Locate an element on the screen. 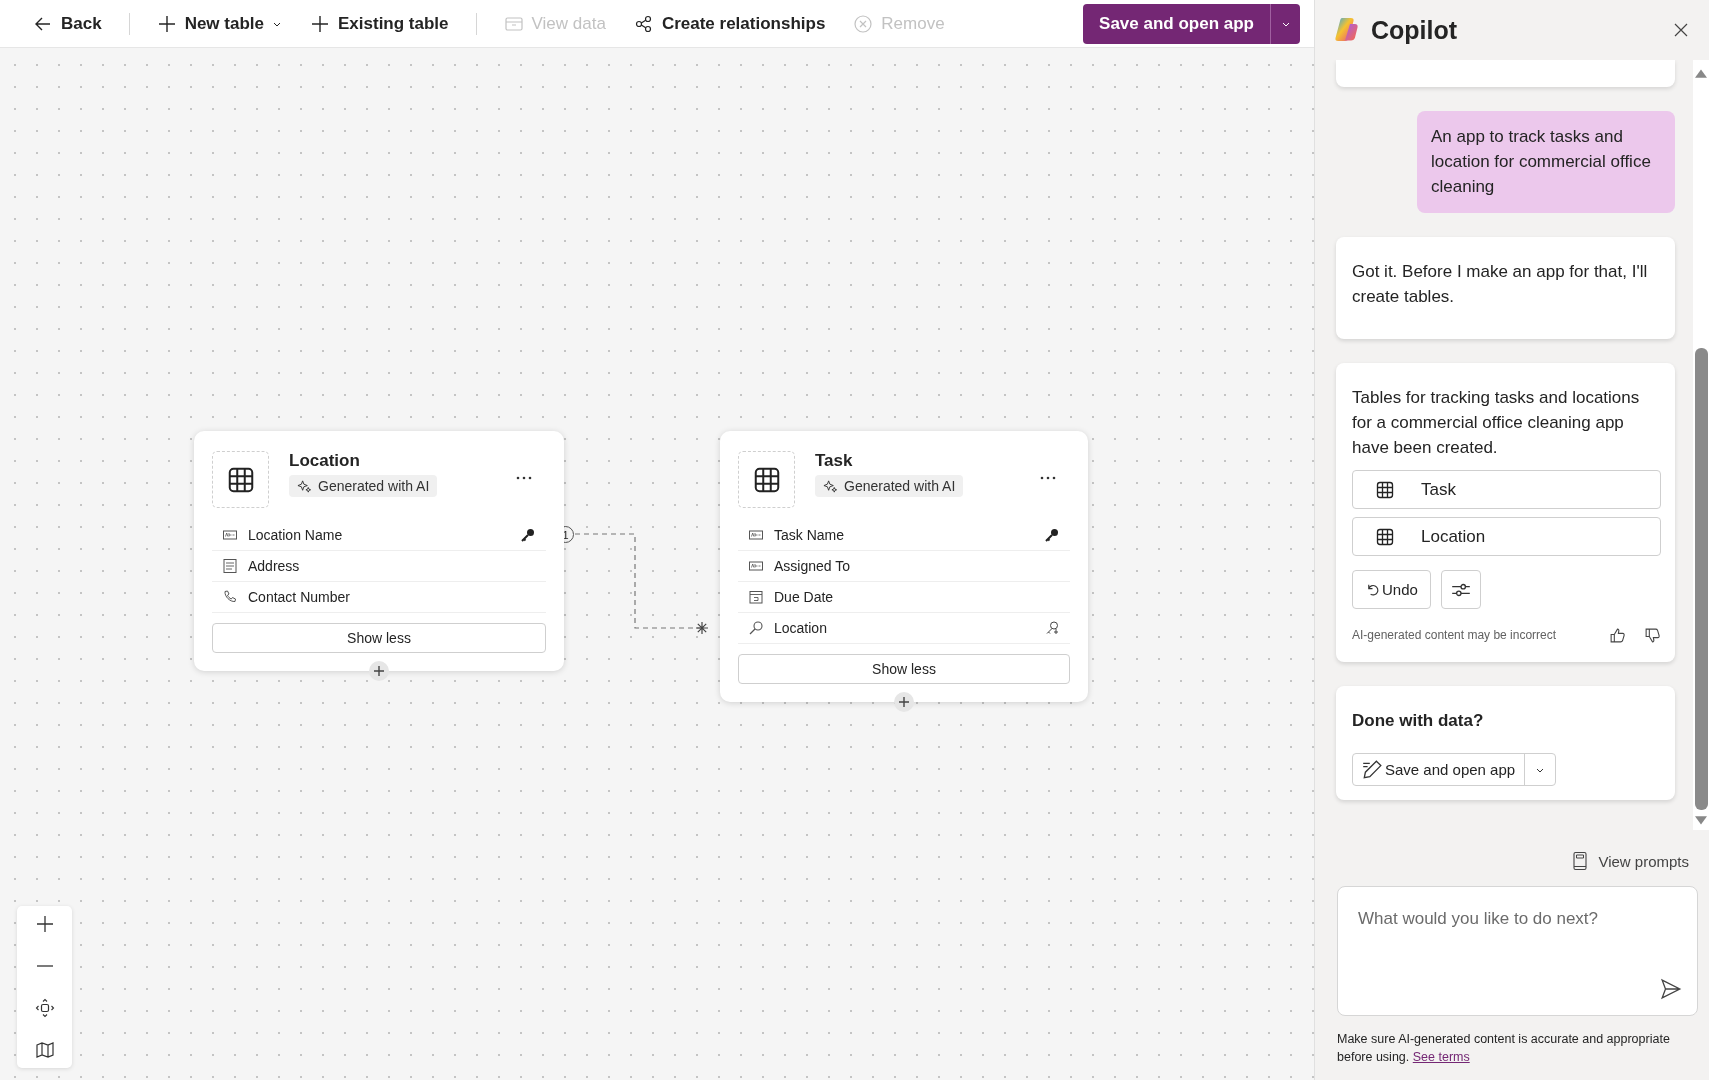  table-link-button: Location is located at coordinates (1506, 536).